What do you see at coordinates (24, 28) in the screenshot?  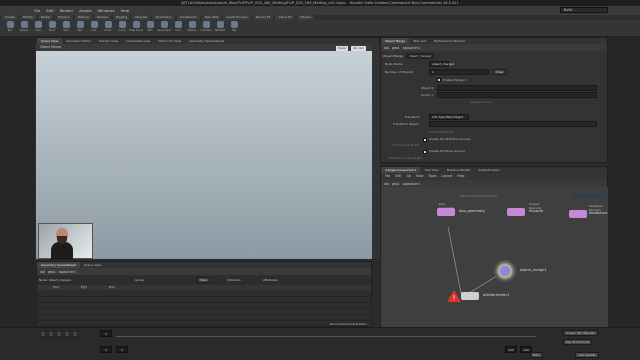 I see `shelf-tool: Sphere` at bounding box center [24, 28].